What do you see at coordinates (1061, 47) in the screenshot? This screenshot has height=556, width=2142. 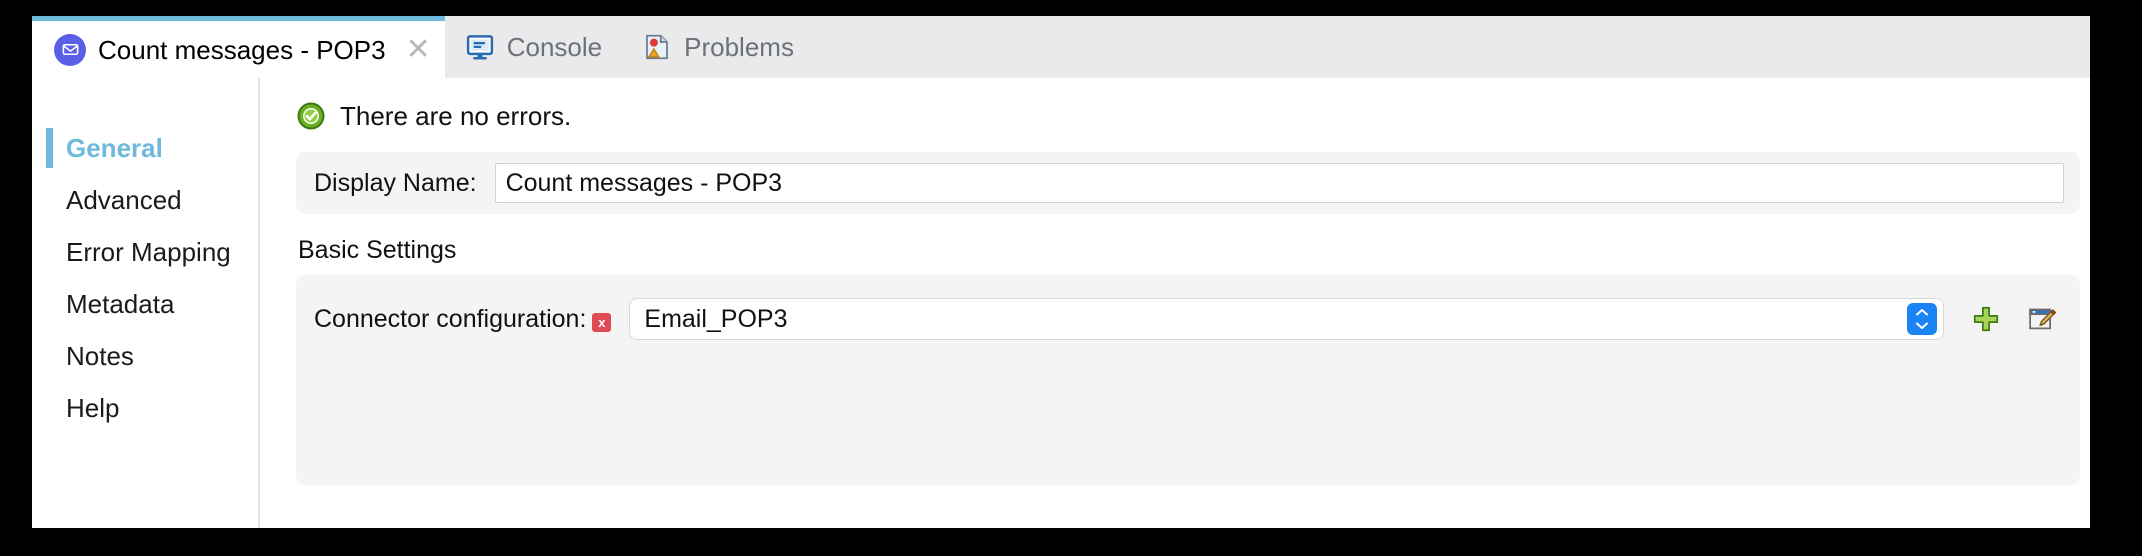 I see `editor-tab-bar: Count messages - POP3 ✕ Console Problems` at bounding box center [1061, 47].